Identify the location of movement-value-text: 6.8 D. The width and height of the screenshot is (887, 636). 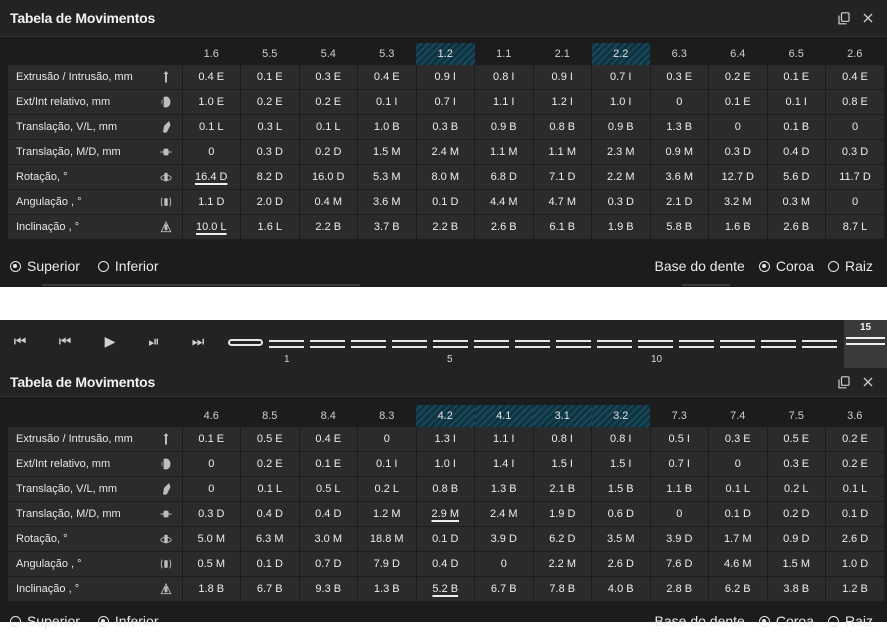
(503, 177).